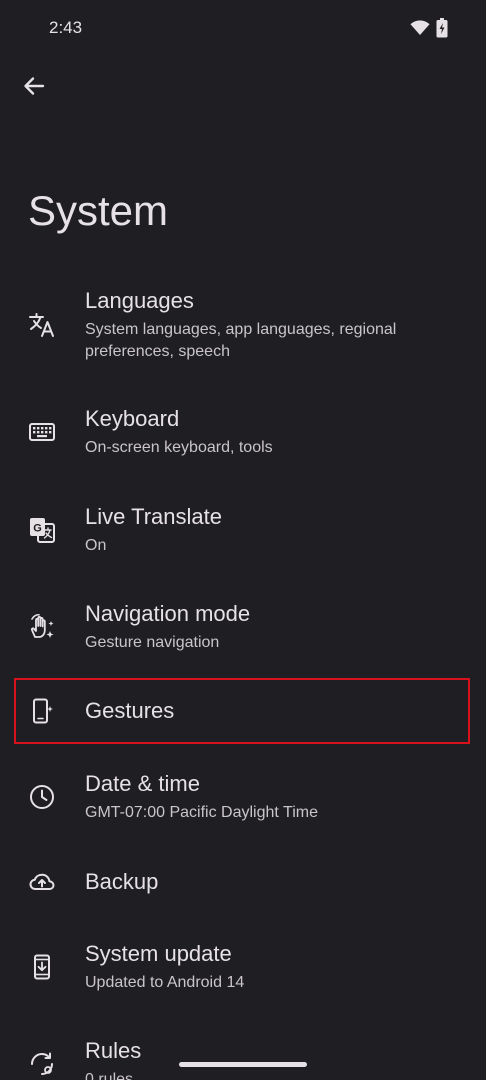 The height and width of the screenshot is (1080, 486). I want to click on settings-item-gestures: Gestures, so click(242, 711).